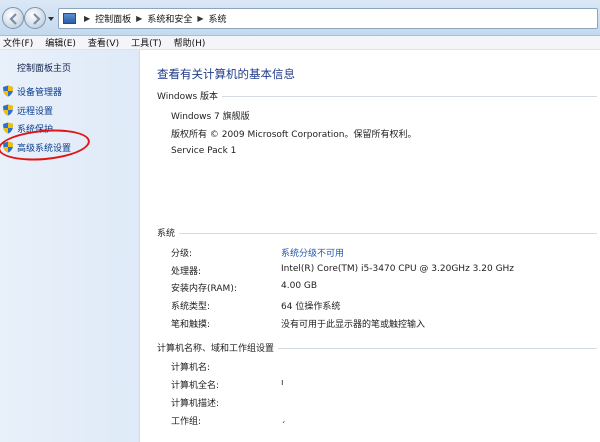  Describe the element at coordinates (282, 383) in the screenshot. I see `full-computer-name-value: ı` at that location.